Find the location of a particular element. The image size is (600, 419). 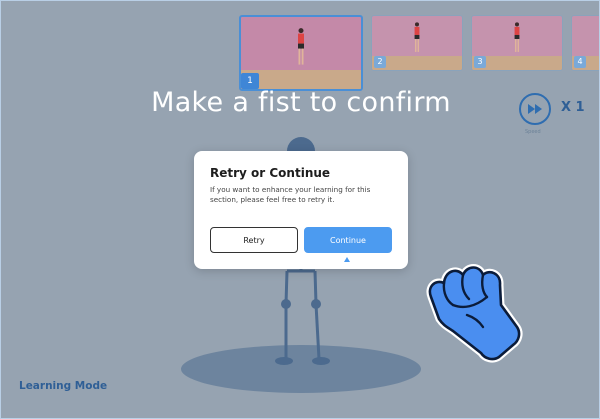

thumbnail-4: 4 is located at coordinates (585, 43).